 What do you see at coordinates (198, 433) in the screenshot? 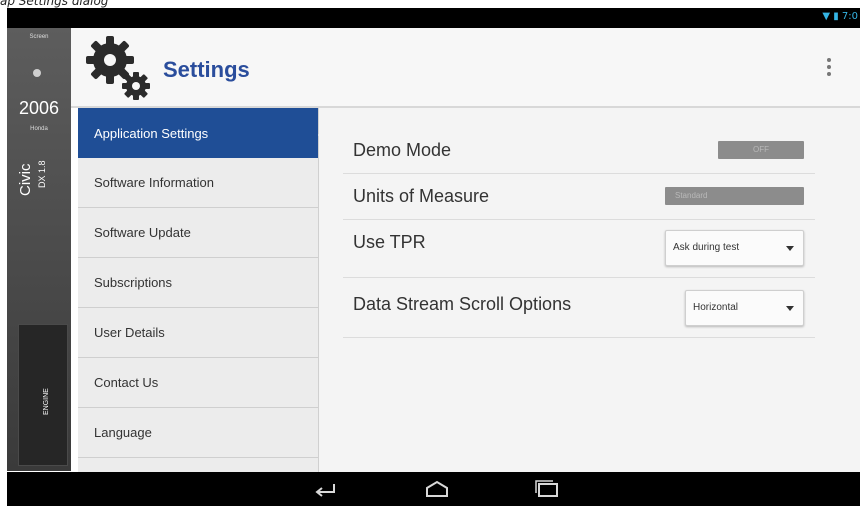
I see `sidebar-item-language: Language` at bounding box center [198, 433].